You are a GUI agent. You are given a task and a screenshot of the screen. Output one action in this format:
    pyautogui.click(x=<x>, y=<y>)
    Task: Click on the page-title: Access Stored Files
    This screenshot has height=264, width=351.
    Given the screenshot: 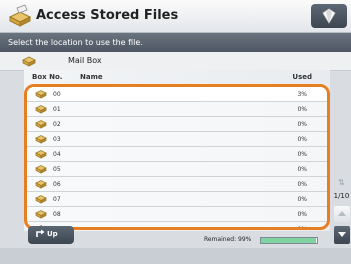 What is the action you would take?
    pyautogui.click(x=107, y=15)
    